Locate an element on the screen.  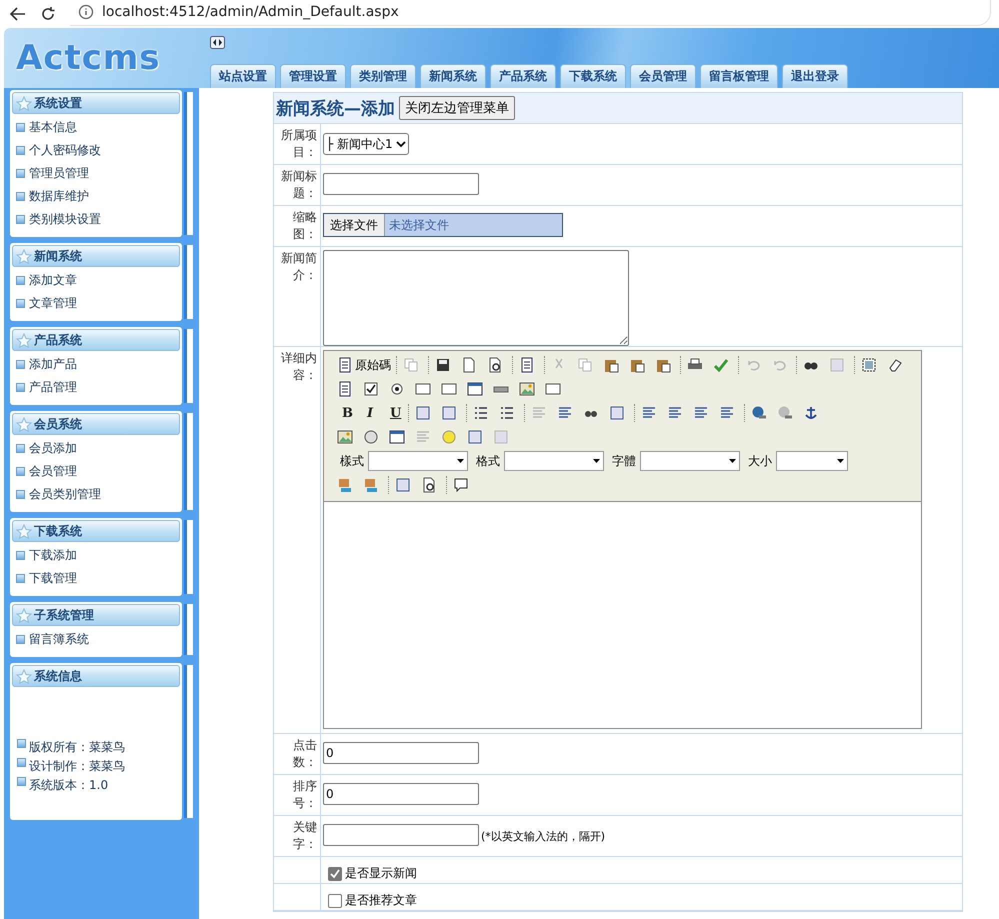
close-menu-button: 关闭左边管理菜单 is located at coordinates (457, 108).